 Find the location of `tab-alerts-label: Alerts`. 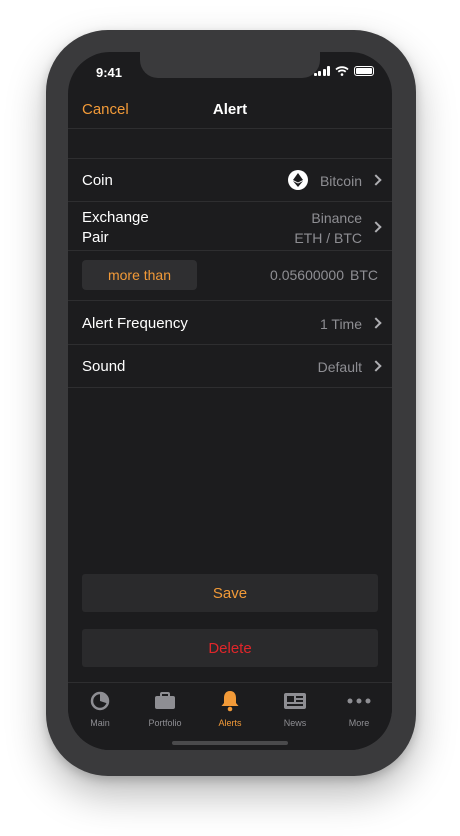

tab-alerts-label: Alerts is located at coordinates (230, 723).